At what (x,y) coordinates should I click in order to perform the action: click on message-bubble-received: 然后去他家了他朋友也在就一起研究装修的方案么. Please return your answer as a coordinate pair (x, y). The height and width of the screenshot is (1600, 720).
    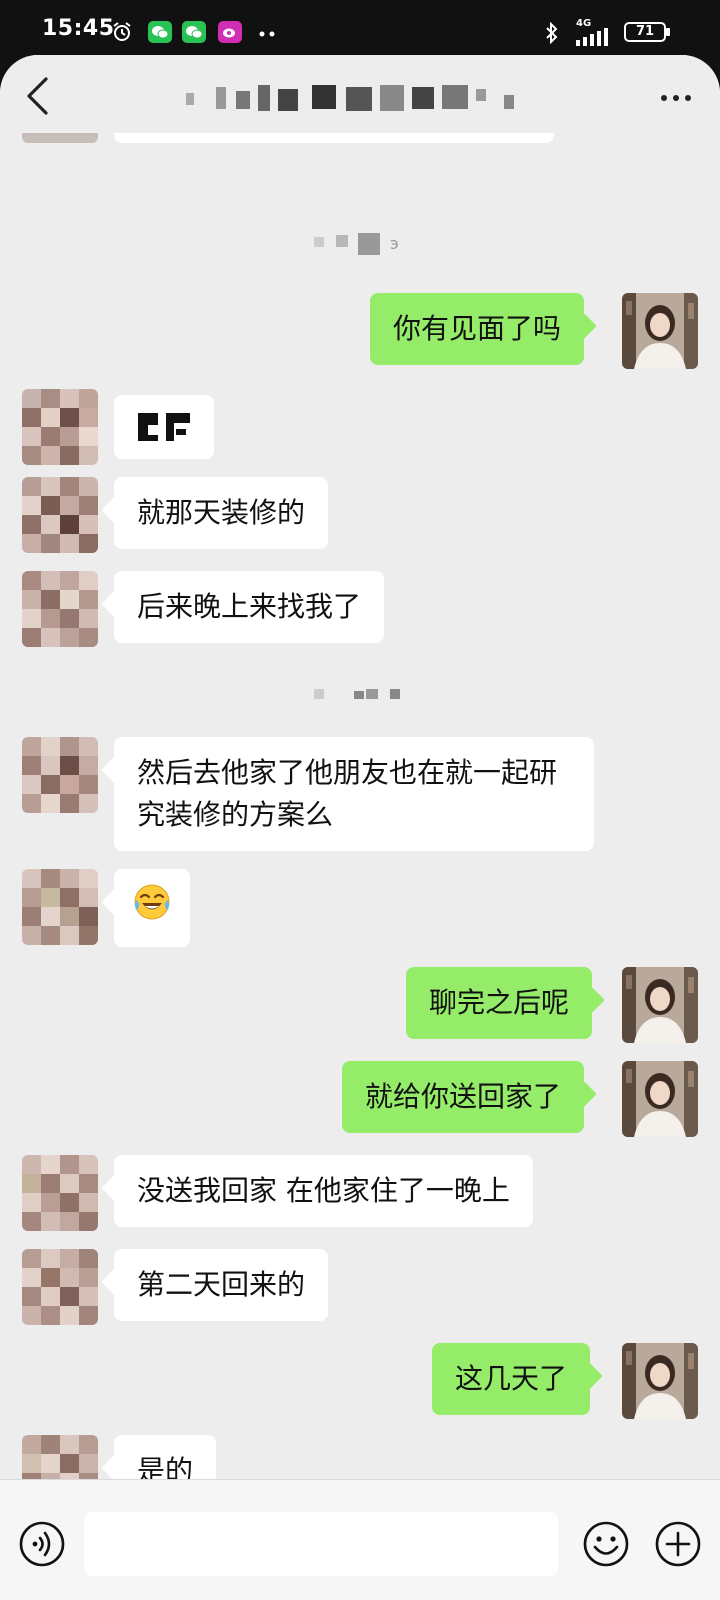
    Looking at the image, I should click on (354, 794).